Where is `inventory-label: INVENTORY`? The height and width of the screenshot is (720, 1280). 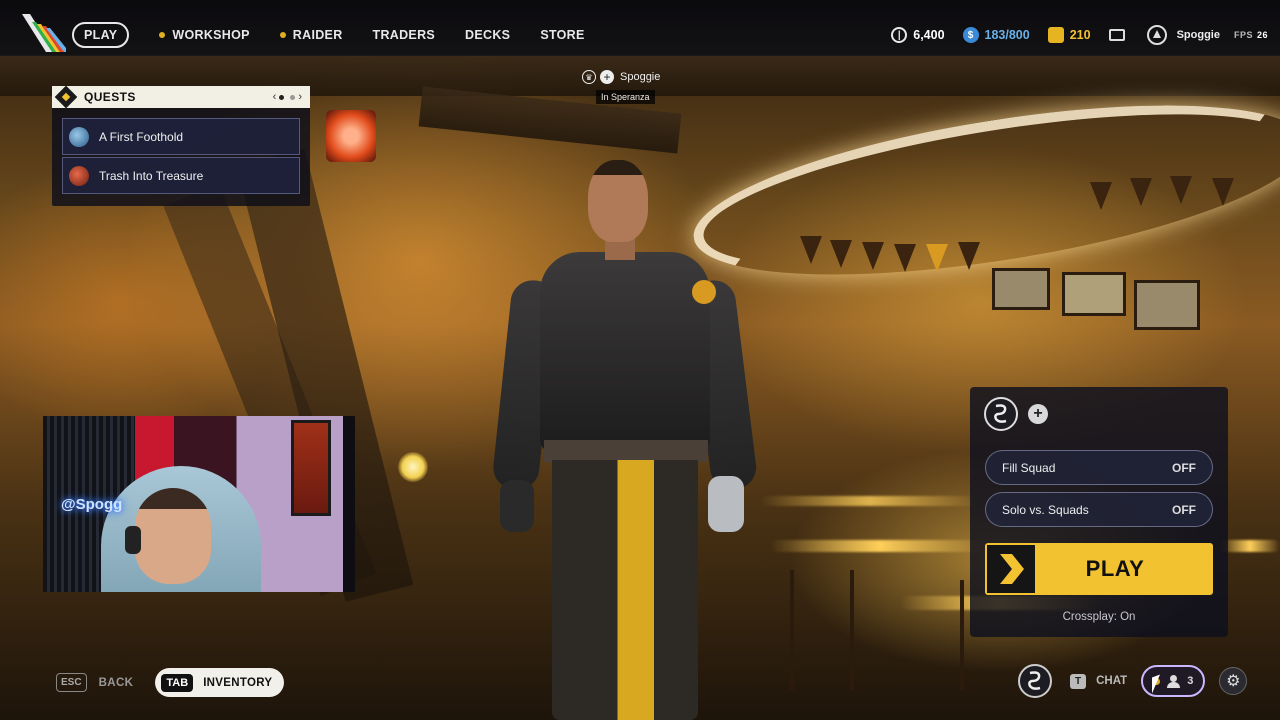
inventory-label: INVENTORY is located at coordinates (238, 682).